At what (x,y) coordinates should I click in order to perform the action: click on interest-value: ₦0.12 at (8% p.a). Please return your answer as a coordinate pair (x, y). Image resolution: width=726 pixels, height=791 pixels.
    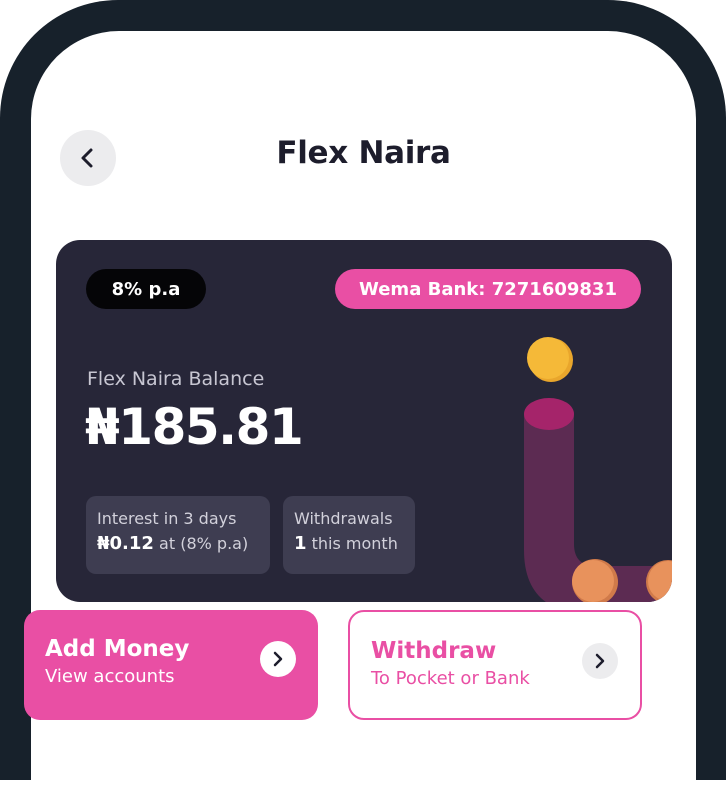
    Looking at the image, I should click on (183, 543).